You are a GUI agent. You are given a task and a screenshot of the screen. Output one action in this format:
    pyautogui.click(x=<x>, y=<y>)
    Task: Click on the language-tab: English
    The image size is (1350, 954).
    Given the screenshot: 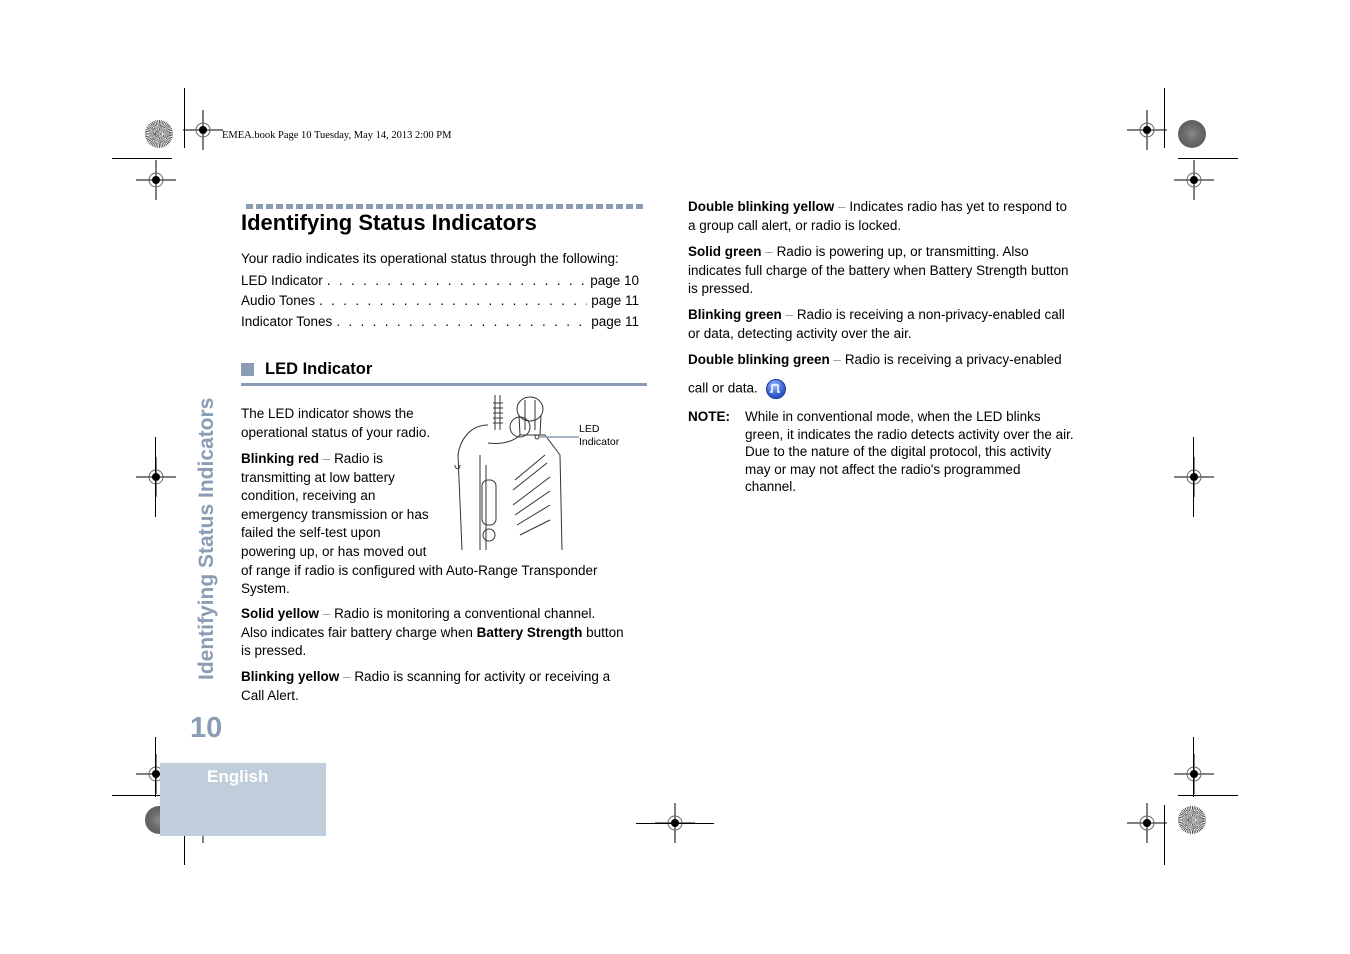 What is the action you would take?
    pyautogui.click(x=243, y=799)
    